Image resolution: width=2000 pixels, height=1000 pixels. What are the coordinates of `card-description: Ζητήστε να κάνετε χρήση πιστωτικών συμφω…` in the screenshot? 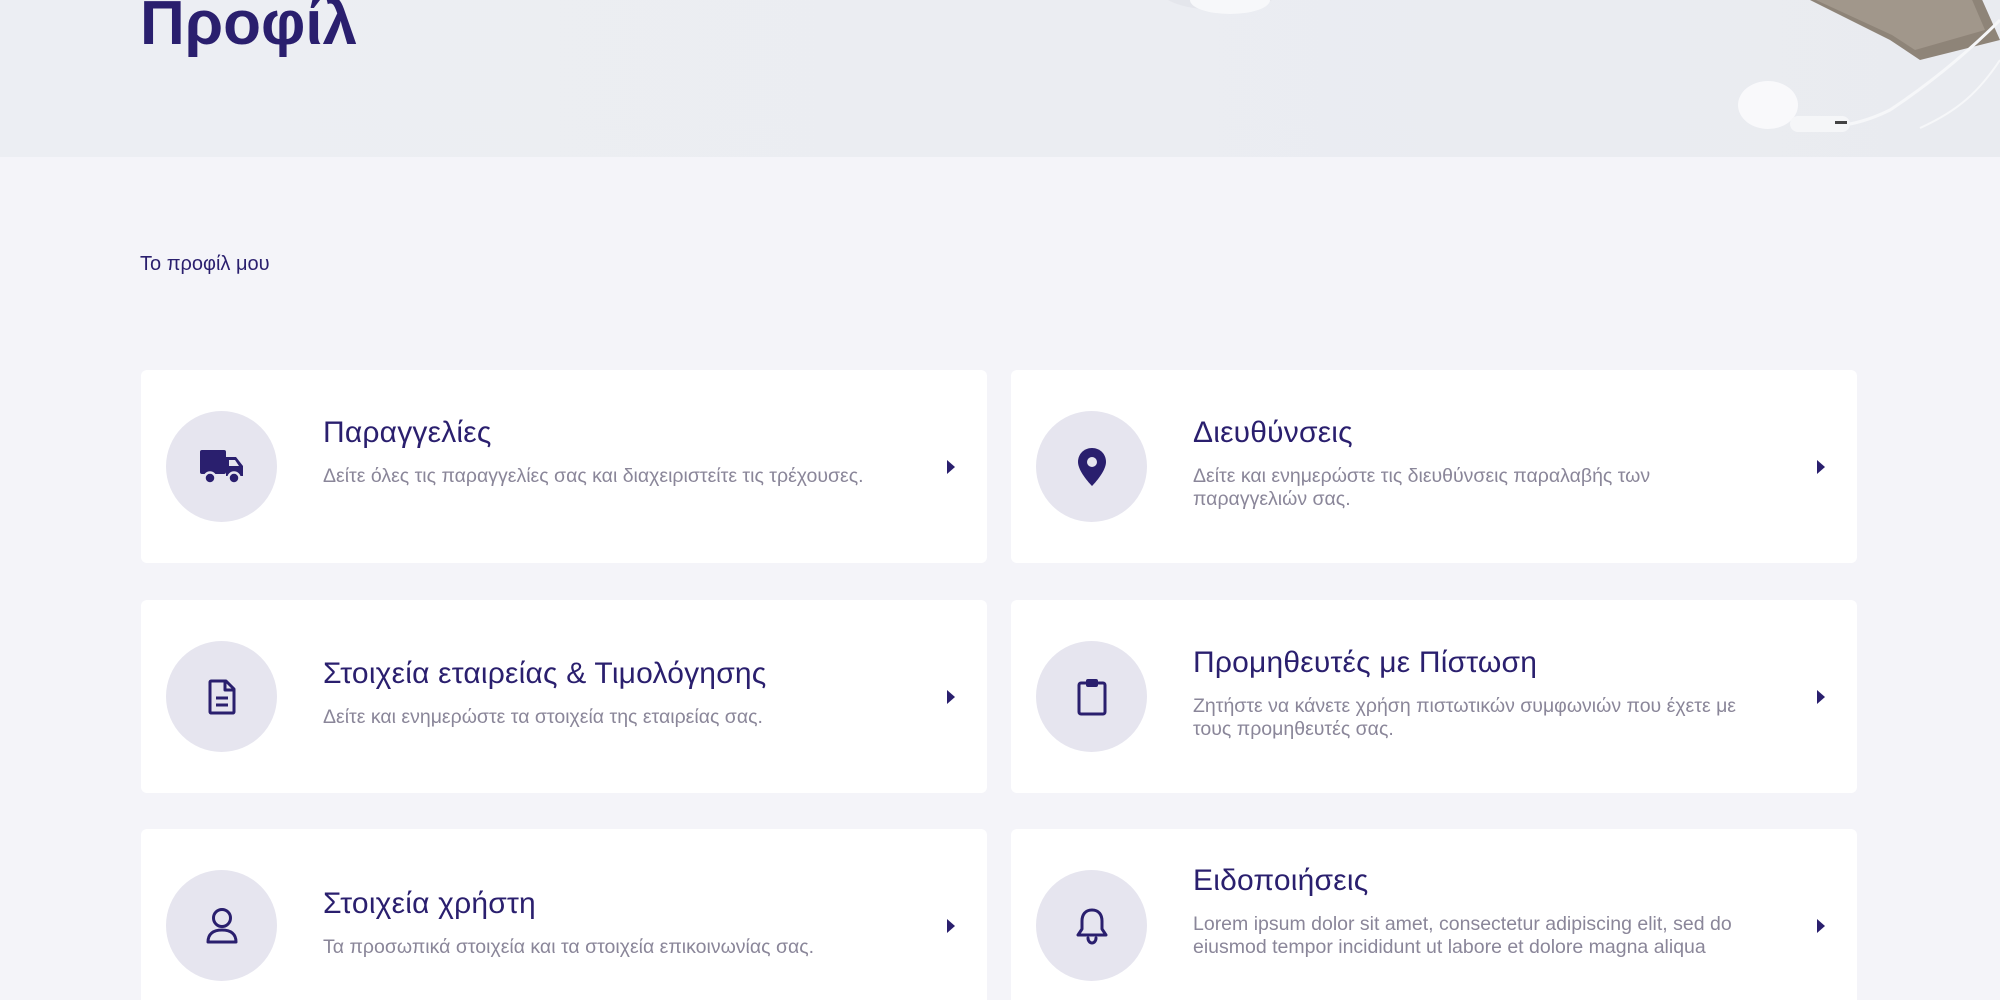 It's located at (1464, 717).